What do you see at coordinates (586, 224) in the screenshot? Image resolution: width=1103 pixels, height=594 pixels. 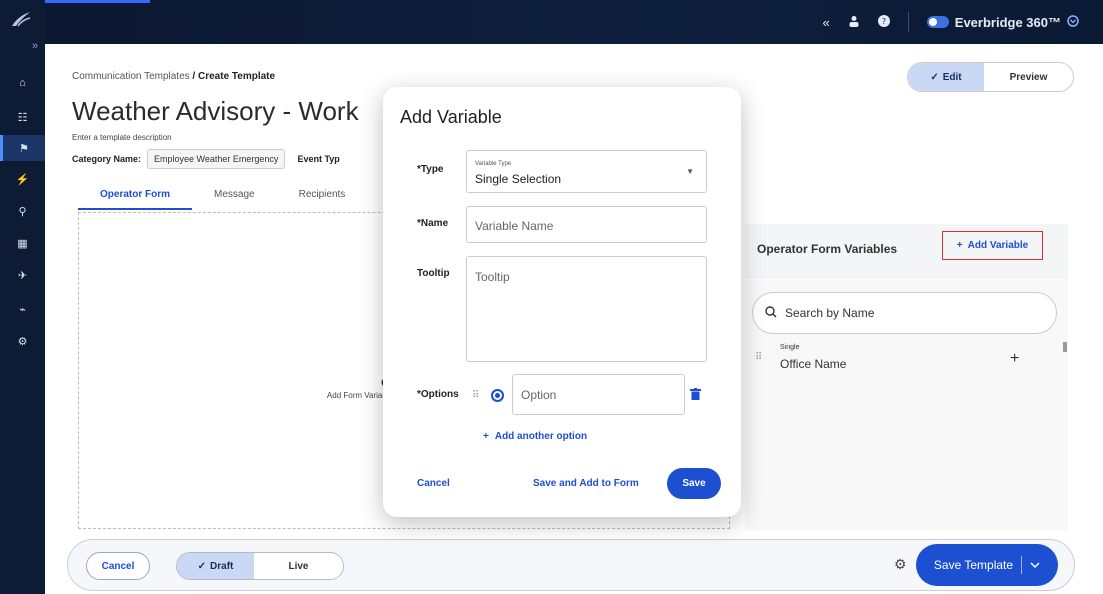 I see `variable-name-input: Variable Name` at bounding box center [586, 224].